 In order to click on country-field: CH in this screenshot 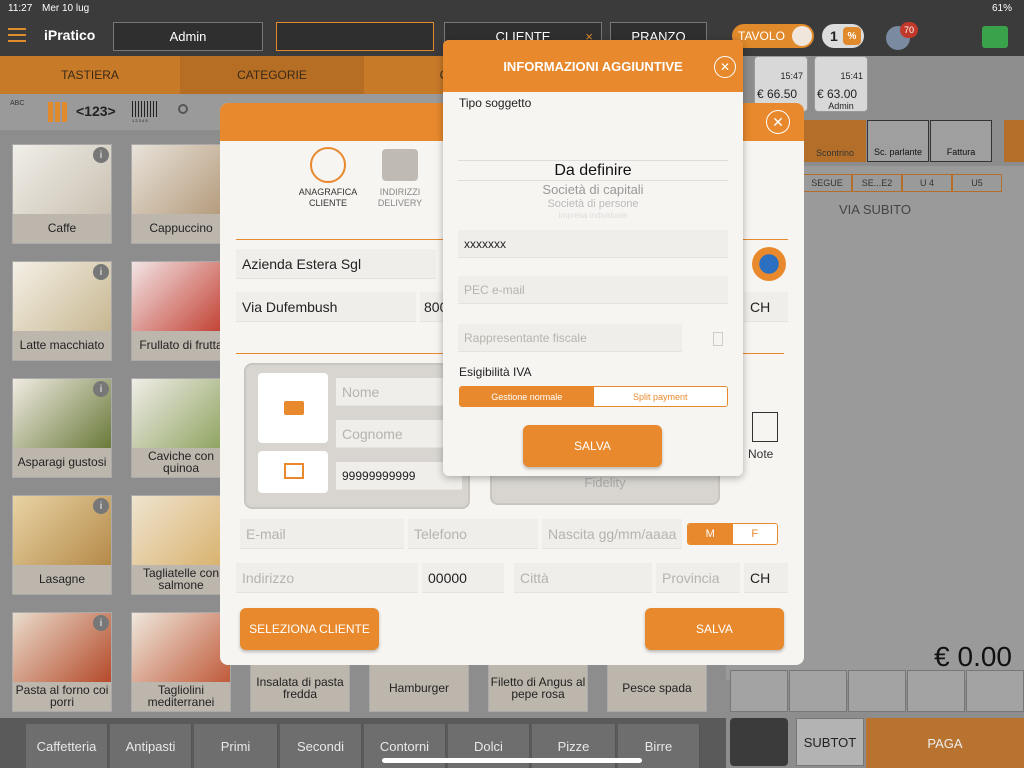, I will do `click(766, 307)`.